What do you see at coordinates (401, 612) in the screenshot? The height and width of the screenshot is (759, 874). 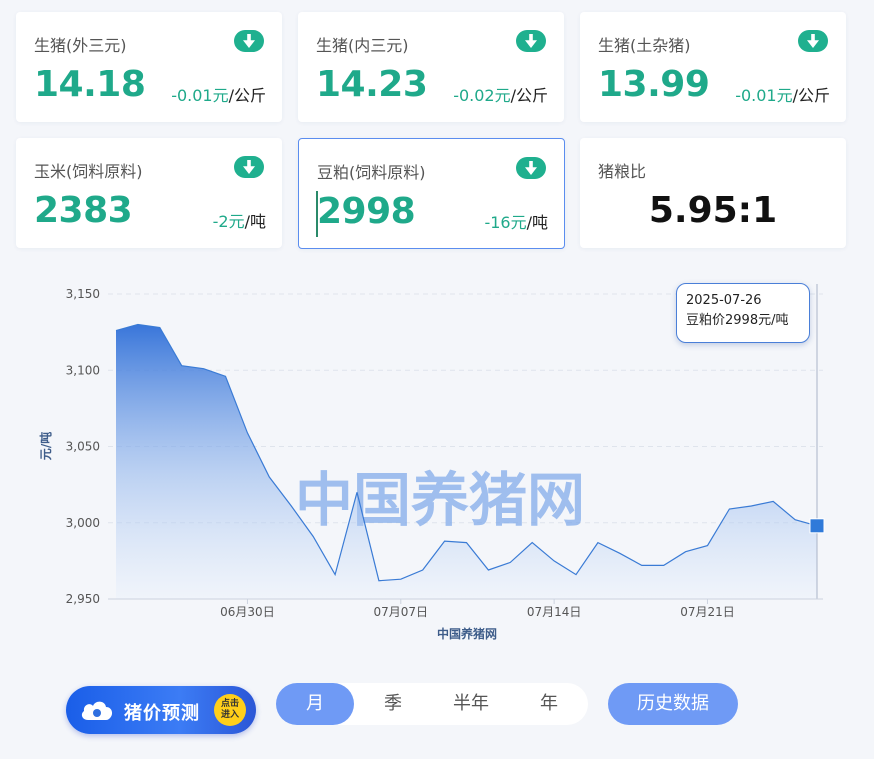 I see `x-tick-label: 07月07日` at bounding box center [401, 612].